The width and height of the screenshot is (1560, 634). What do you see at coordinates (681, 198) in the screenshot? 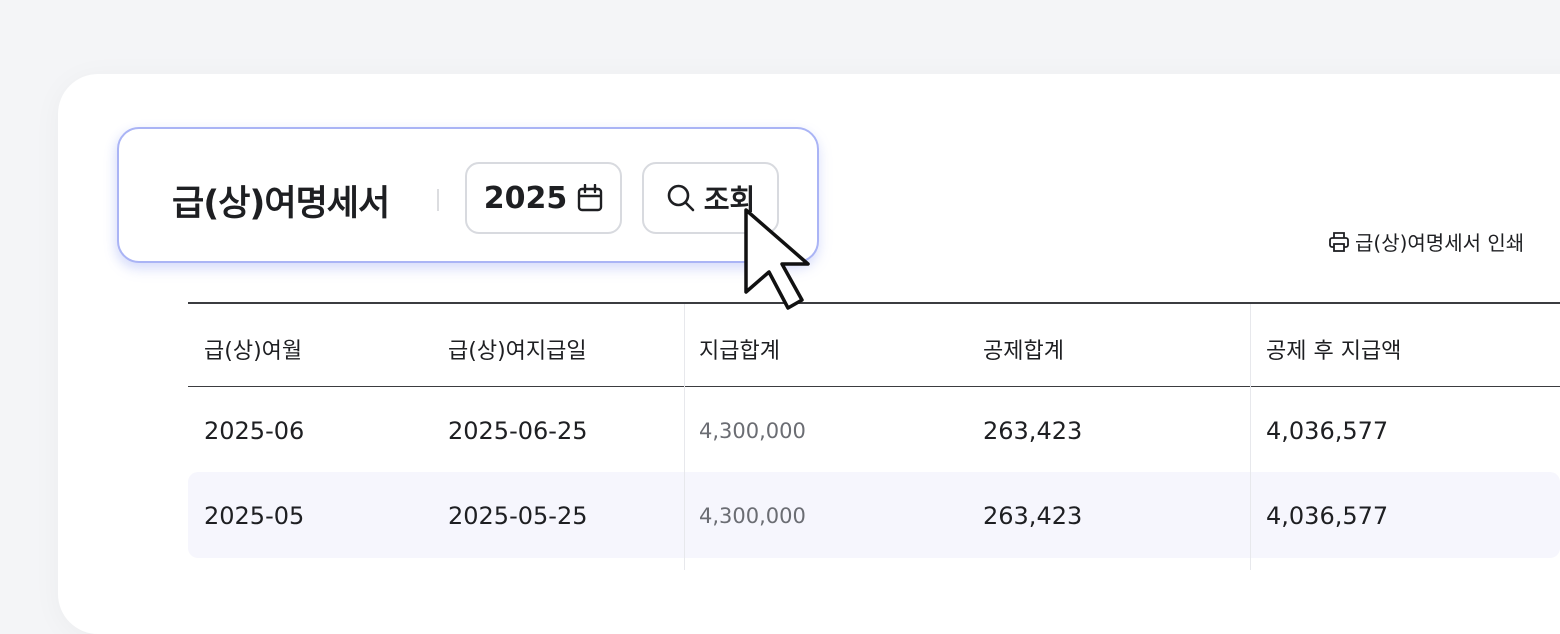
I see `search-icon` at bounding box center [681, 198].